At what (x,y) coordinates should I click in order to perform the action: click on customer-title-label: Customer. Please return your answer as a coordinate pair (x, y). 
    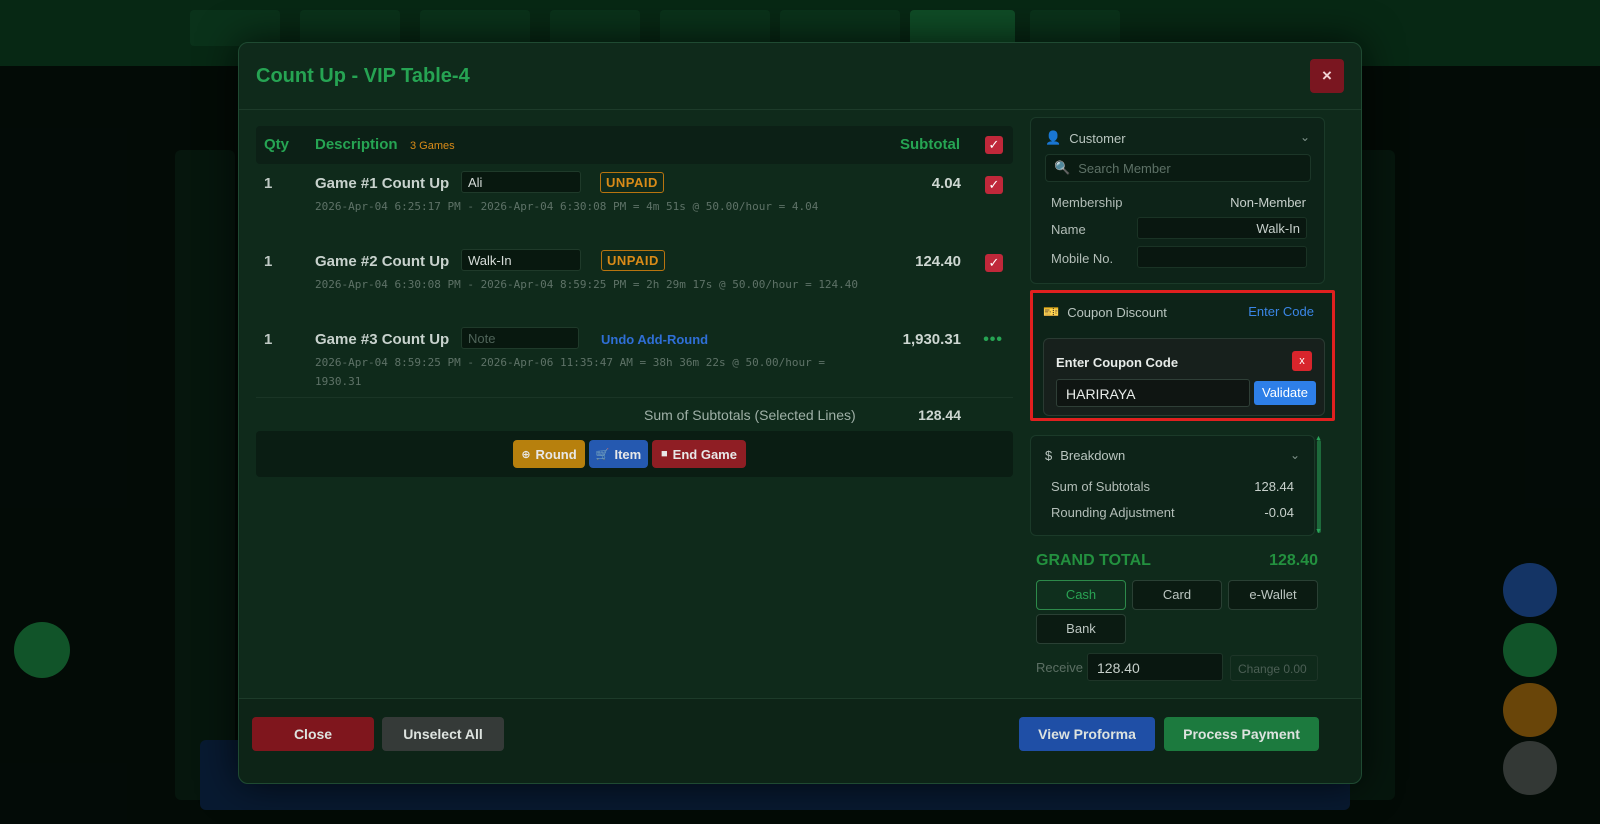
    Looking at the image, I should click on (1097, 138).